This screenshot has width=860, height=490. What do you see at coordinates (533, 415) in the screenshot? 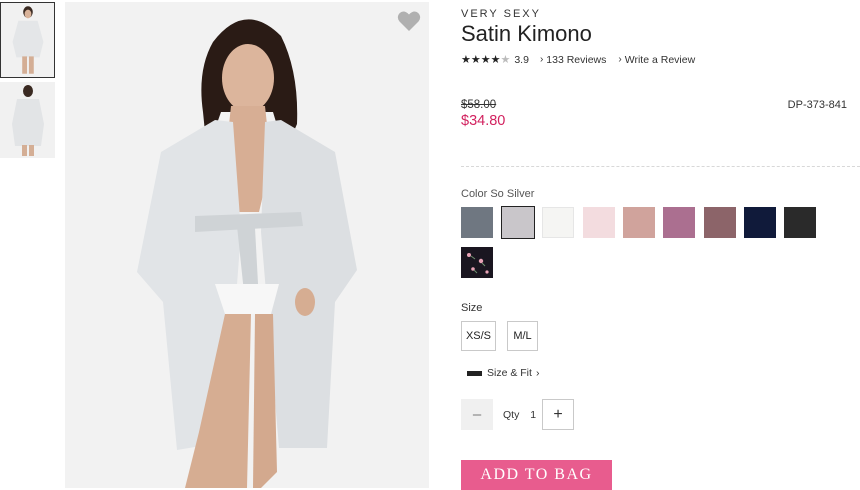
I see `quantity-value: 1` at bounding box center [533, 415].